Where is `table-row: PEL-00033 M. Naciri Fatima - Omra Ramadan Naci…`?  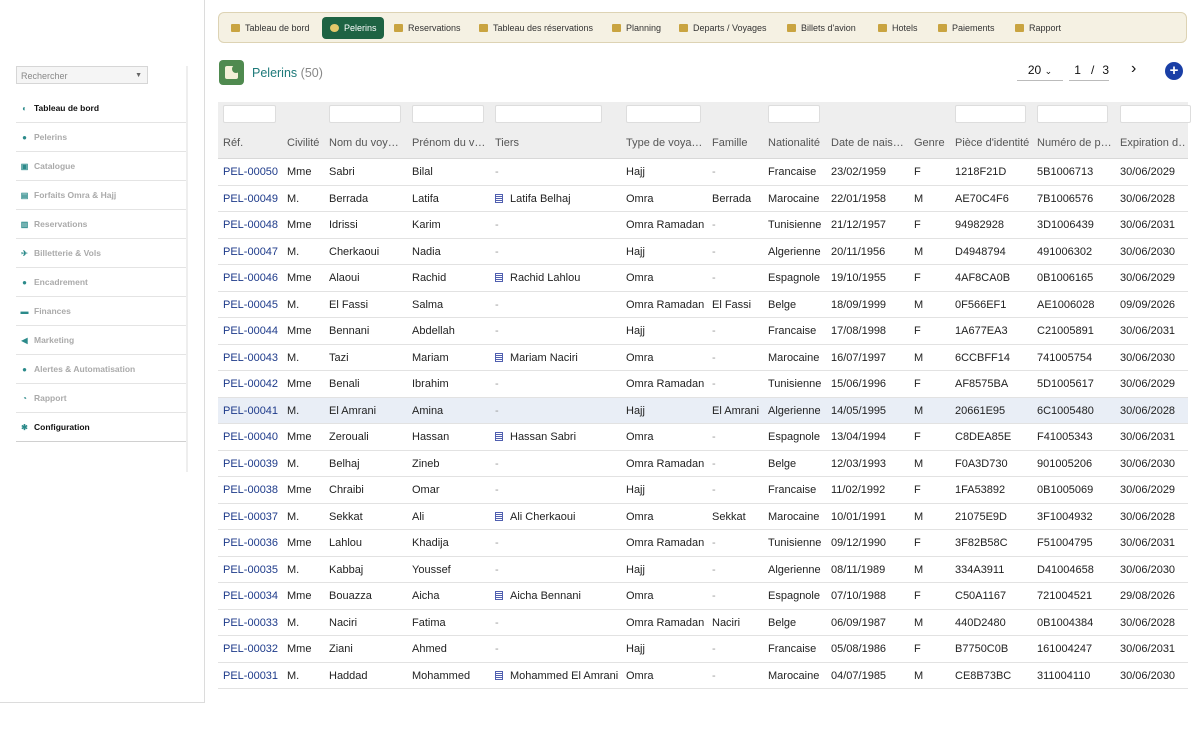
table-row: PEL-00033 M. Naciri Fatima - Omra Ramadan Naci… is located at coordinates (703, 623).